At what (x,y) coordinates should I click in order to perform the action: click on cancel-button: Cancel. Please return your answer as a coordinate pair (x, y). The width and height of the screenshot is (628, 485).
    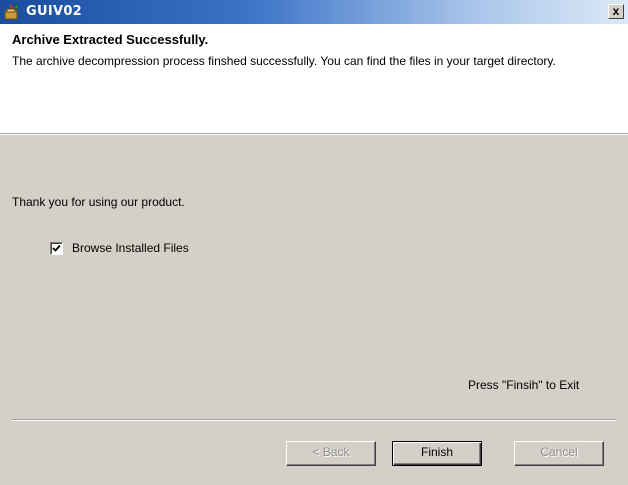
    Looking at the image, I should click on (559, 453).